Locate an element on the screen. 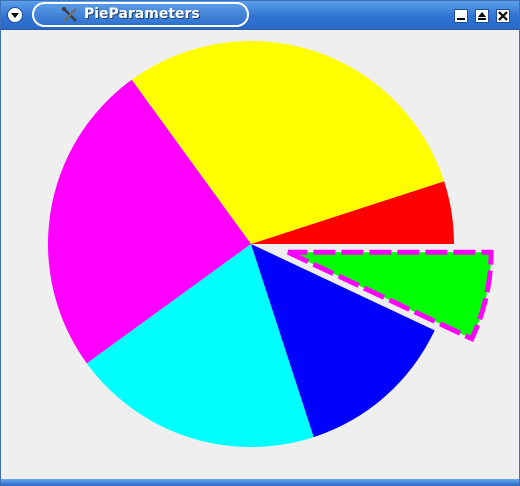 The width and height of the screenshot is (520, 486). window-title: PieParameters is located at coordinates (142, 14).